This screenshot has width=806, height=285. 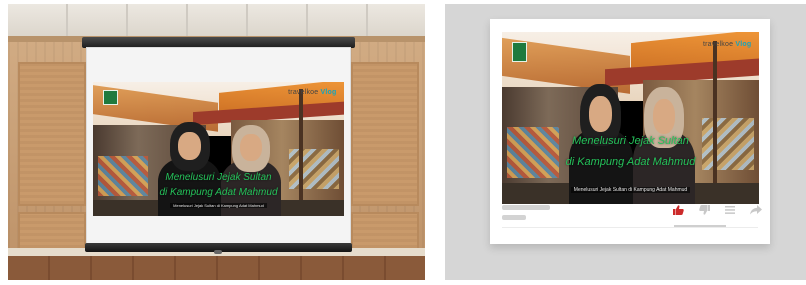 What do you see at coordinates (526, 207) in the screenshot?
I see `video-title-placeholder` at bounding box center [526, 207].